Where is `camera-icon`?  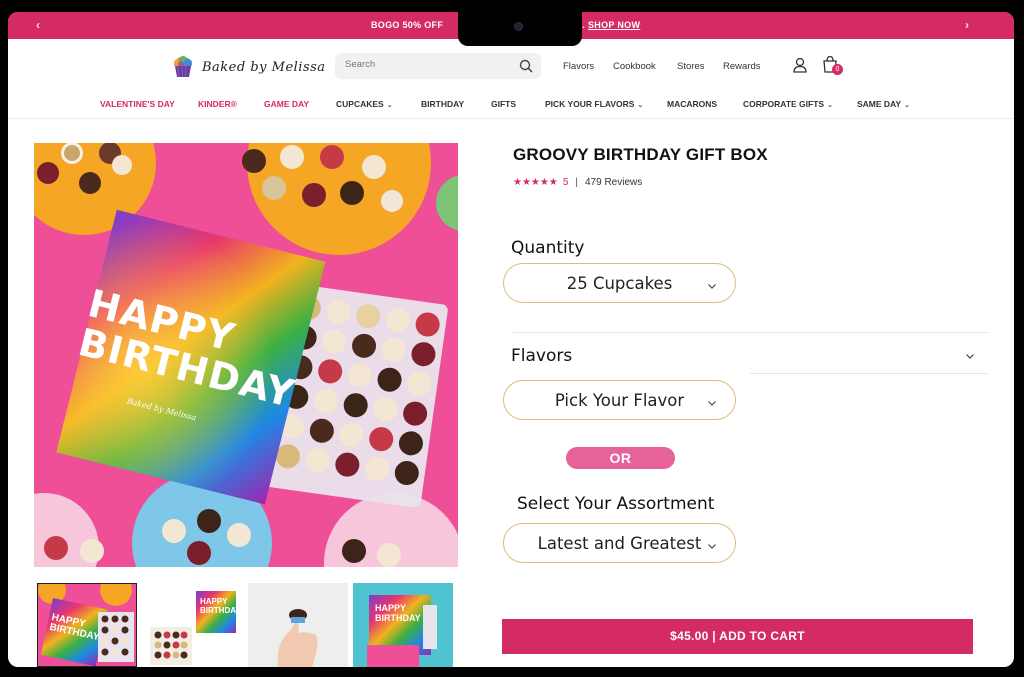
camera-icon is located at coordinates (518, 26).